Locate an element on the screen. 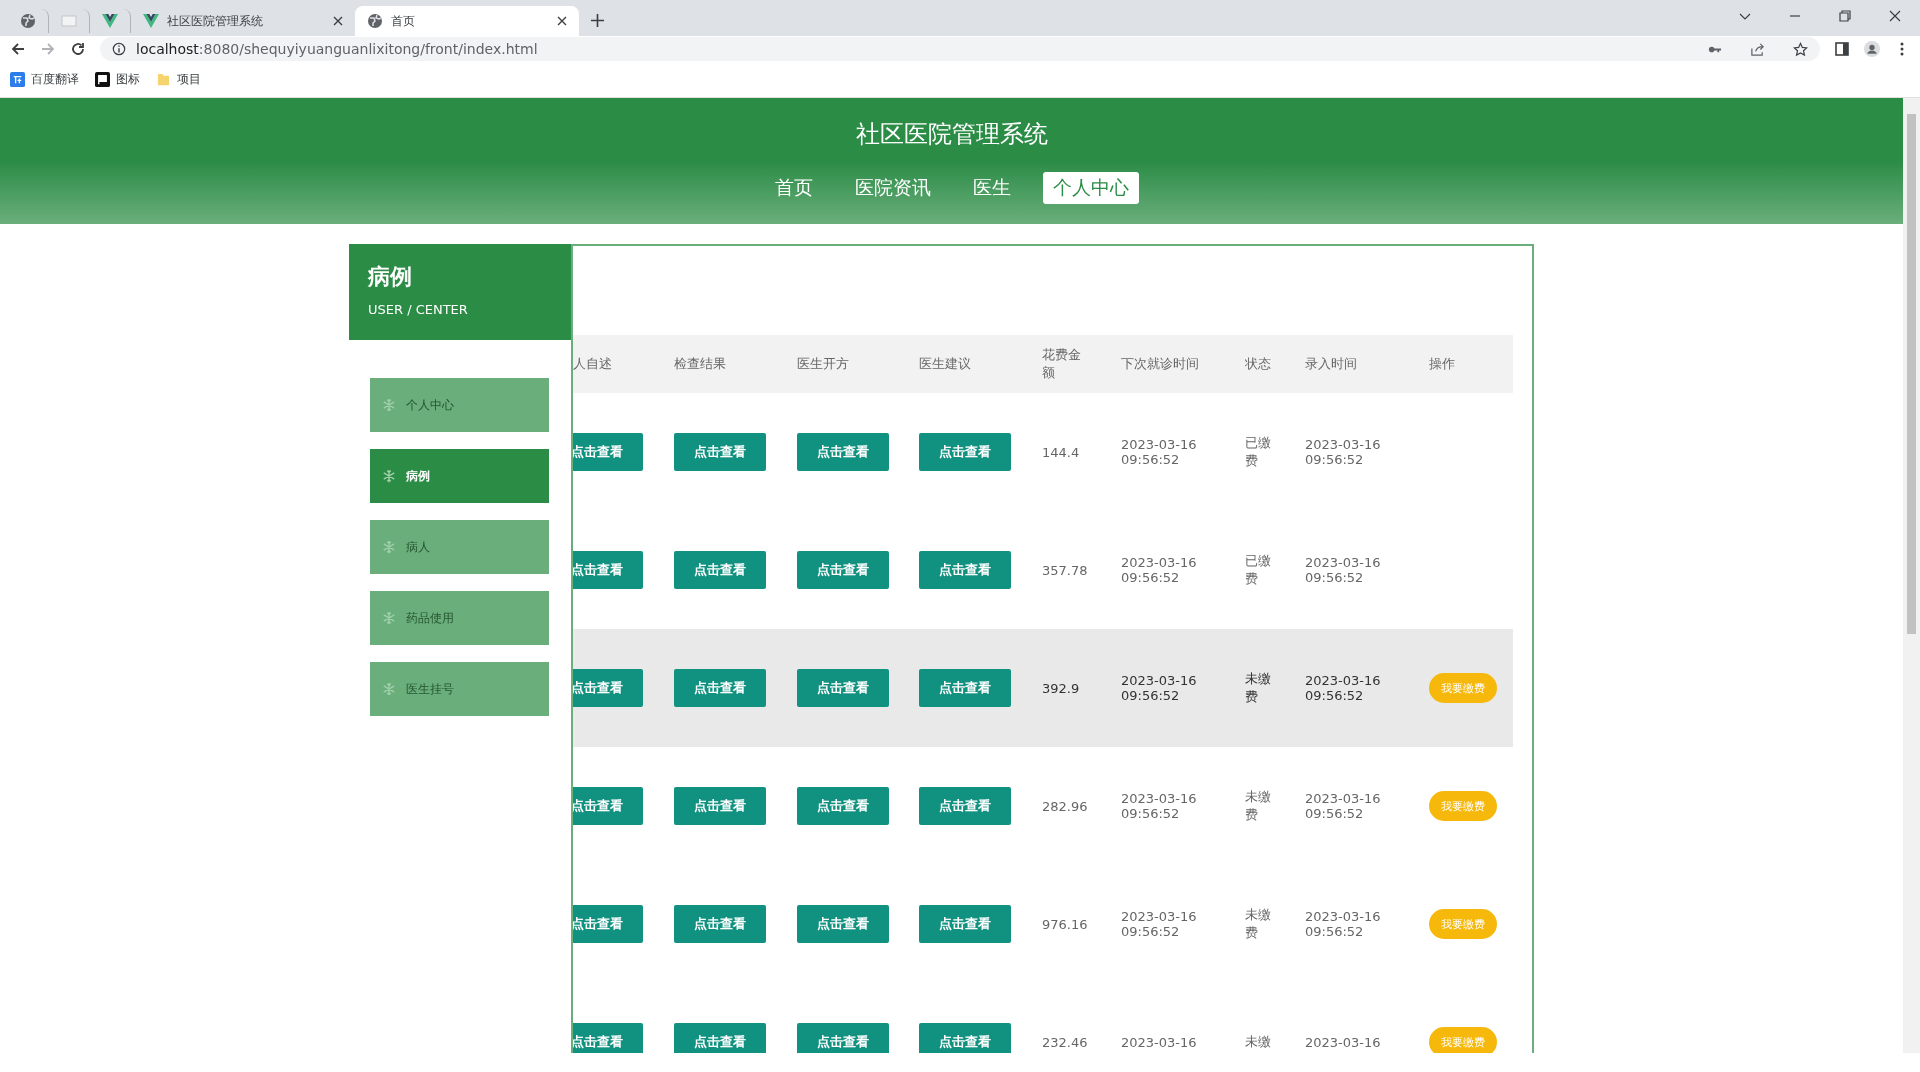 This screenshot has height=1072, width=1920. column-header: 录入时间 is located at coordinates (1331, 364).